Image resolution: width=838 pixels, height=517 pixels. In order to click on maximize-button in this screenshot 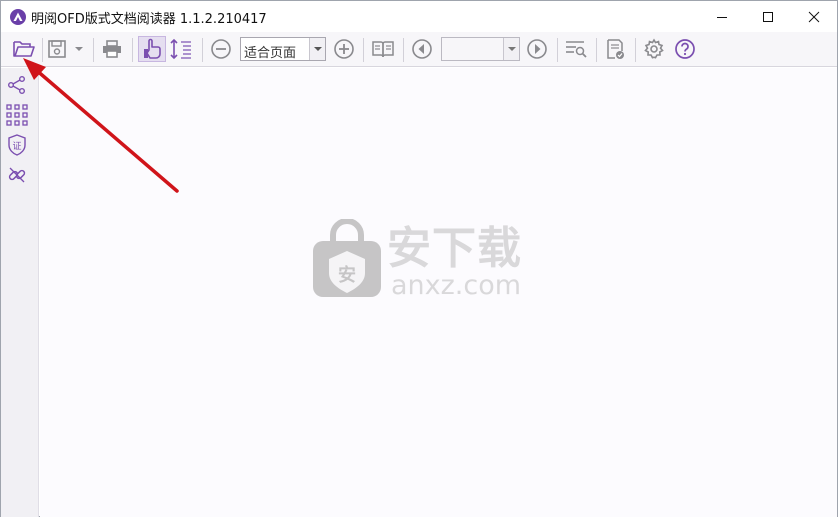, I will do `click(768, 16)`.